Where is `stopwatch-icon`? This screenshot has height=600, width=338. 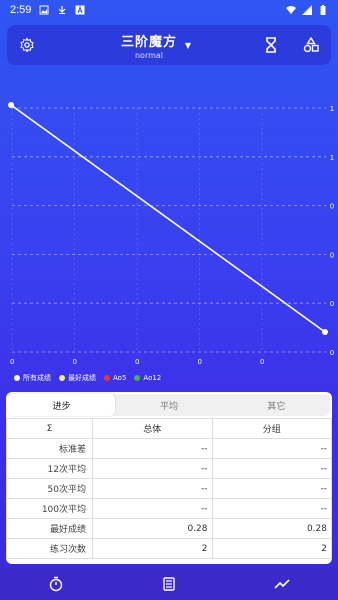 stopwatch-icon is located at coordinates (56, 584).